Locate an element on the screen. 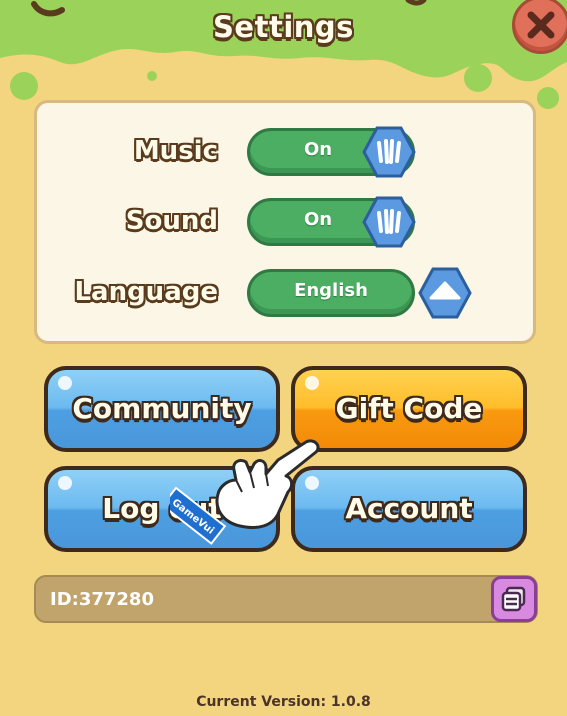 This screenshot has height=716, width=567. copy-id-button is located at coordinates (514, 599).